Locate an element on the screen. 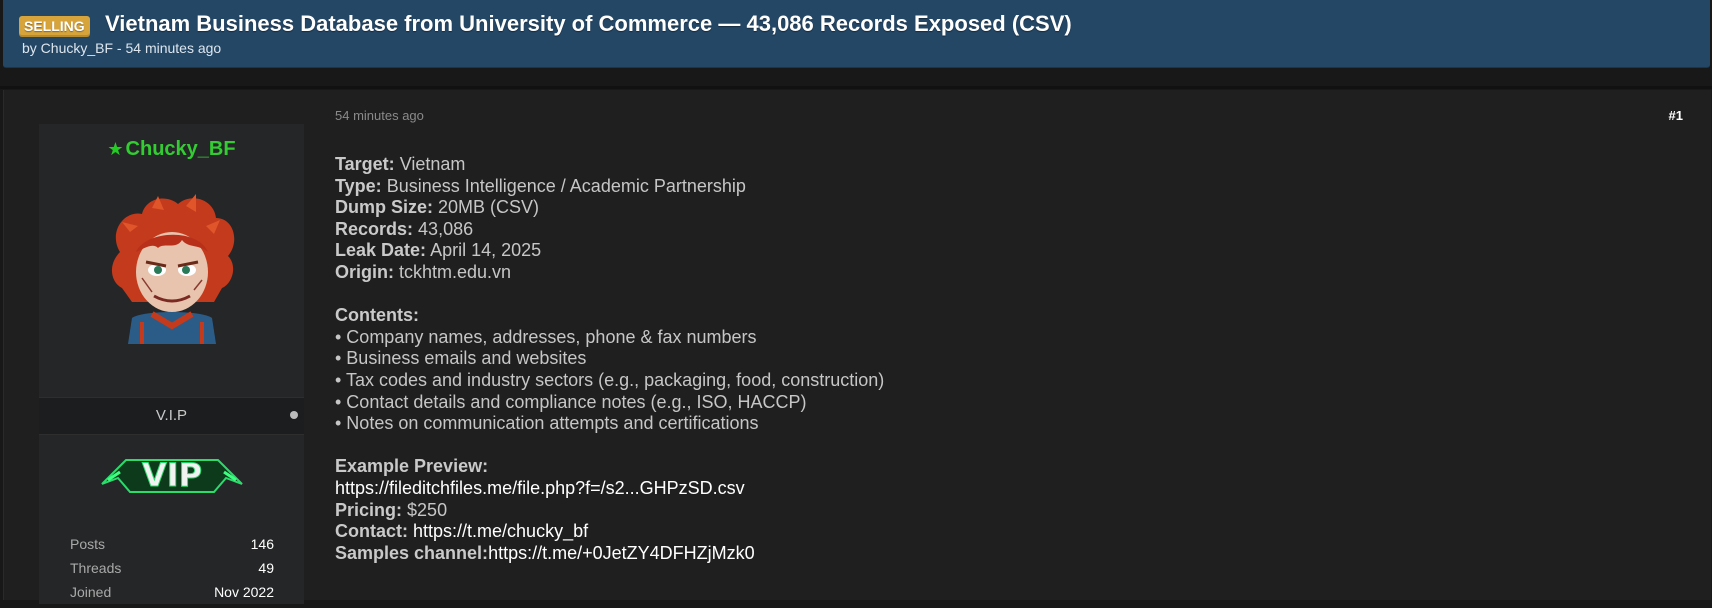 The image size is (1712, 608). rank-label: V.I.P is located at coordinates (171, 415).